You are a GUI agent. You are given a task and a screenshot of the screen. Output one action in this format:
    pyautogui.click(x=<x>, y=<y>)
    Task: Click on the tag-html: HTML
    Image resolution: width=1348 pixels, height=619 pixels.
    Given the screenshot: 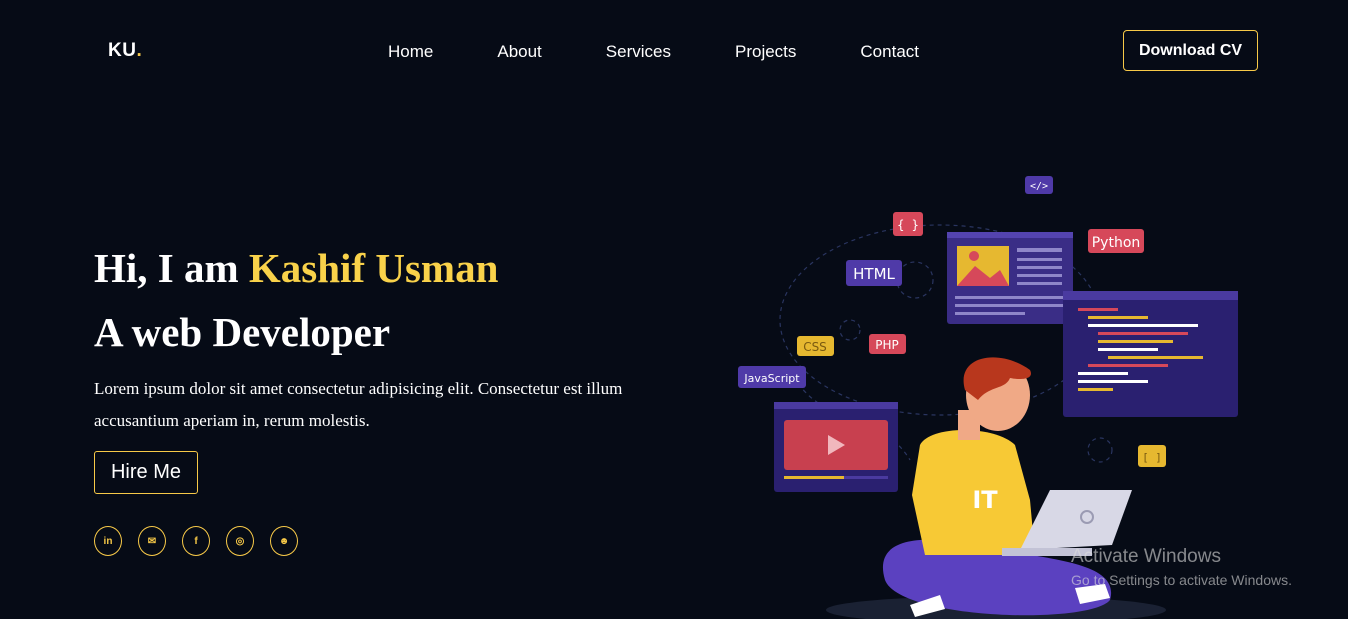 What is the action you would take?
    pyautogui.click(x=874, y=274)
    